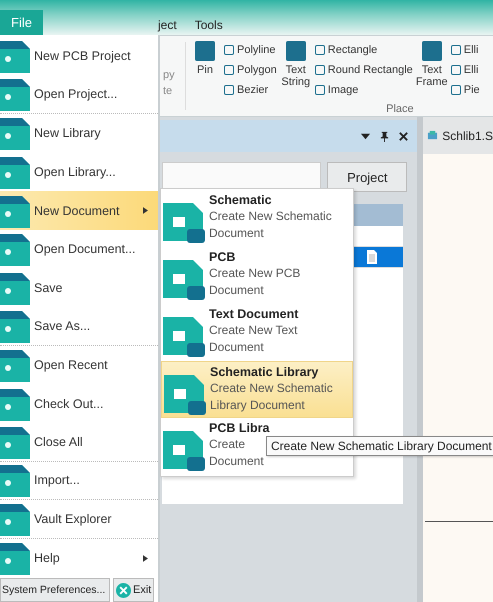 The width and height of the screenshot is (493, 602). What do you see at coordinates (208, 25) in the screenshot?
I see `menu-tab: Tools` at bounding box center [208, 25].